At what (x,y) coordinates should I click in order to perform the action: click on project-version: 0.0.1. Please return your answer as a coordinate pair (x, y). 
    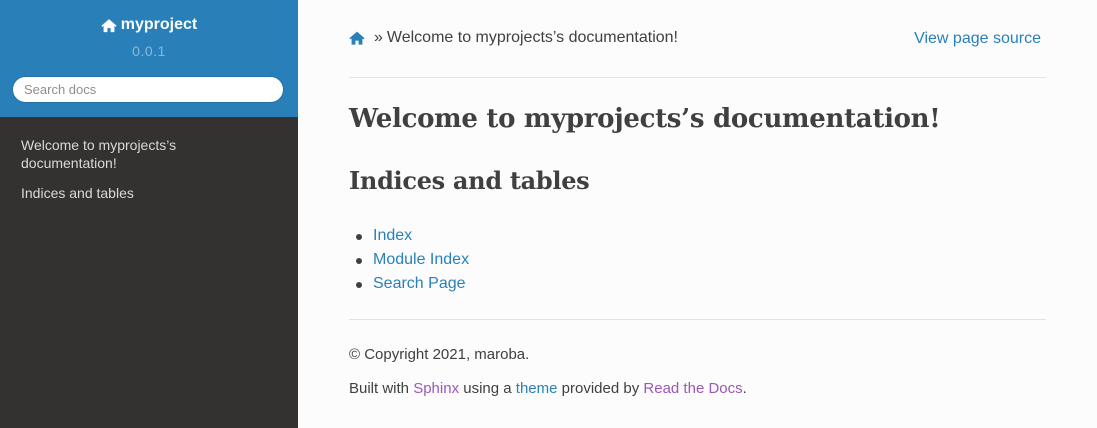
    Looking at the image, I should click on (149, 51).